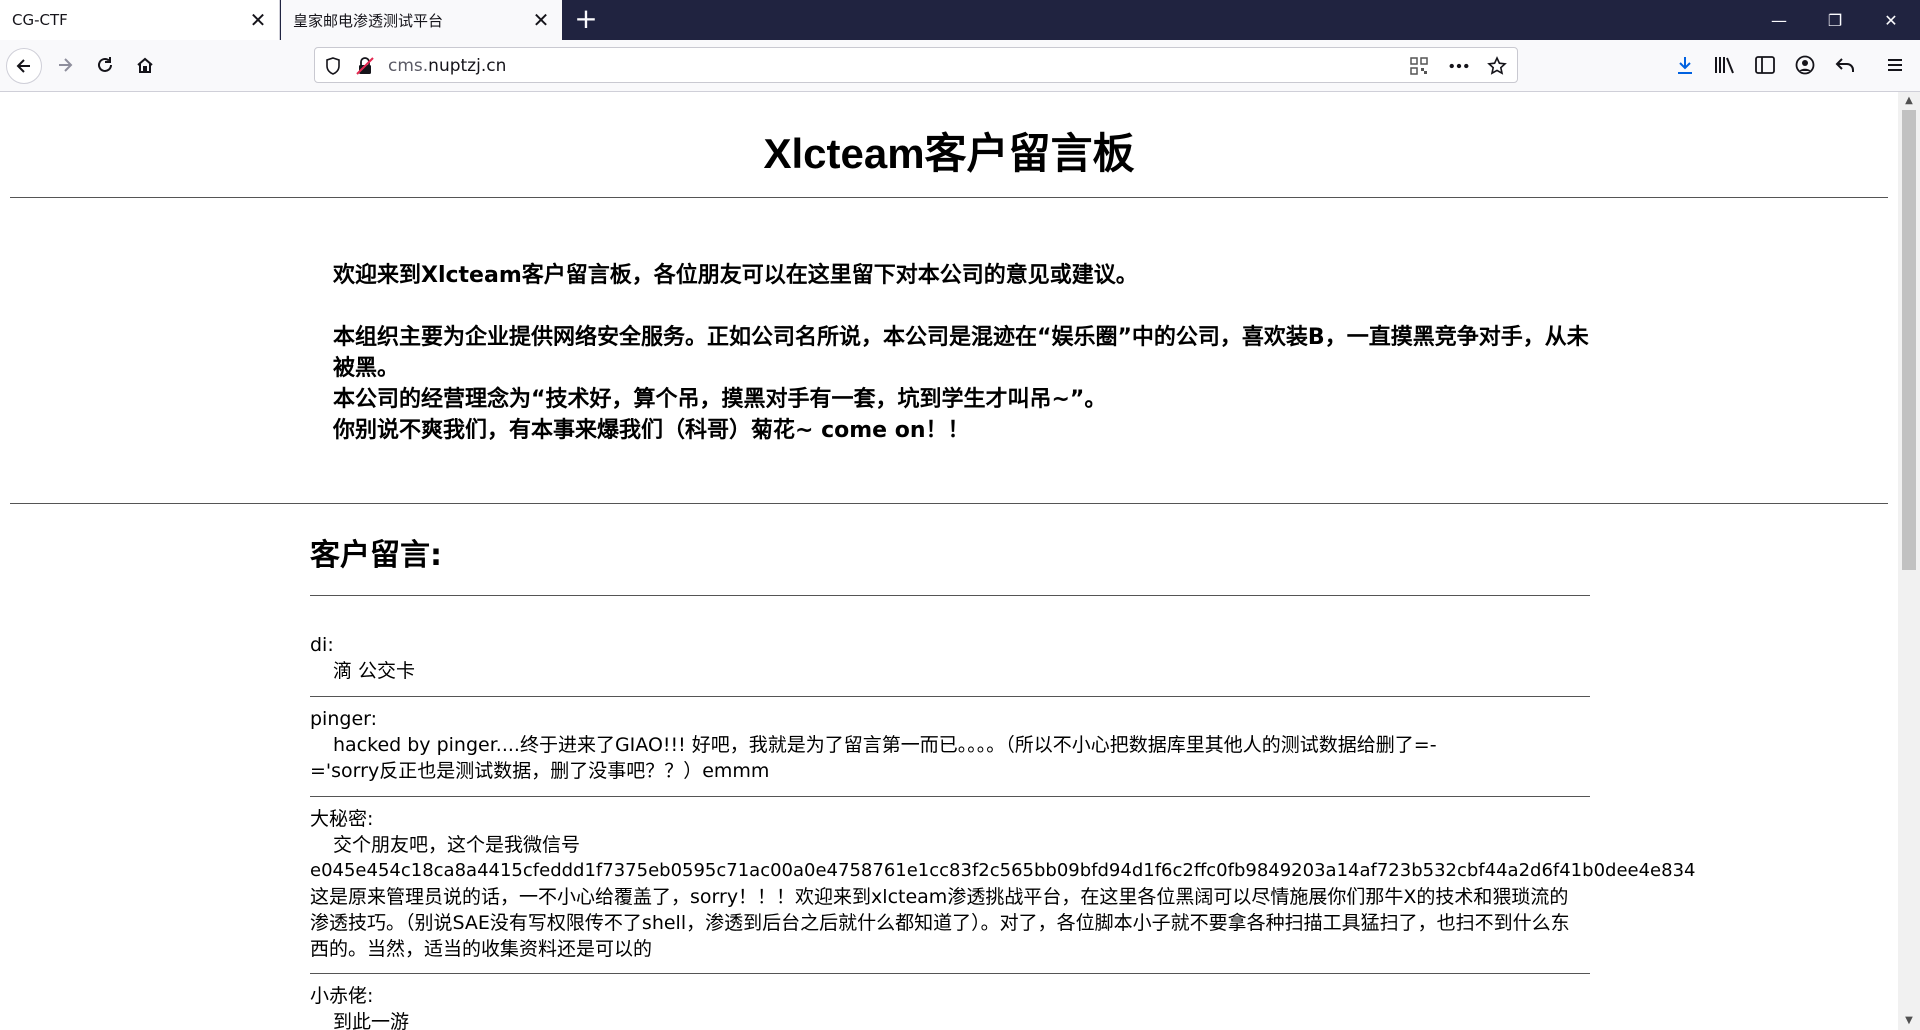 The width and height of the screenshot is (1920, 1030). I want to click on tab-cg-ctf: CG-CTF ✕, so click(140, 20).